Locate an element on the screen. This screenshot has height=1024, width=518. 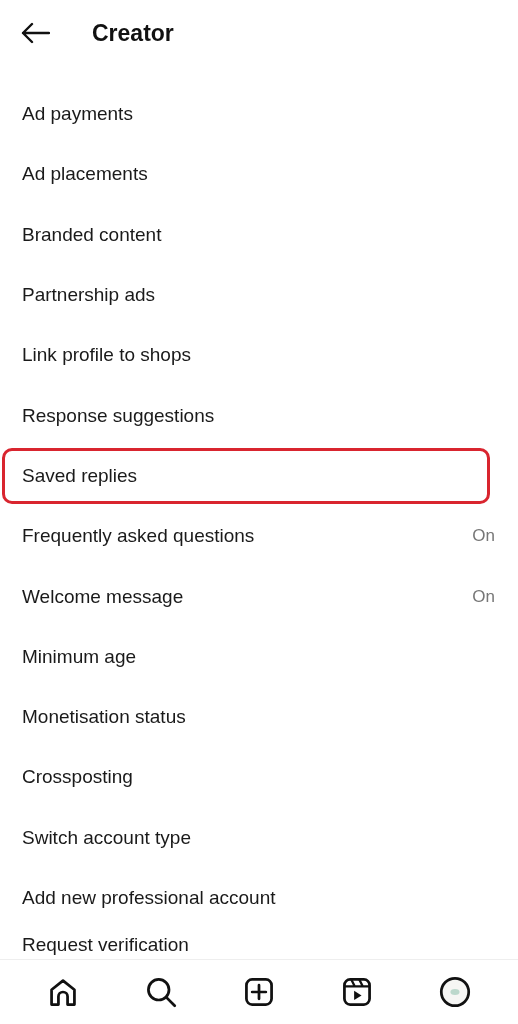
avatar-icon is located at coordinates (455, 992).